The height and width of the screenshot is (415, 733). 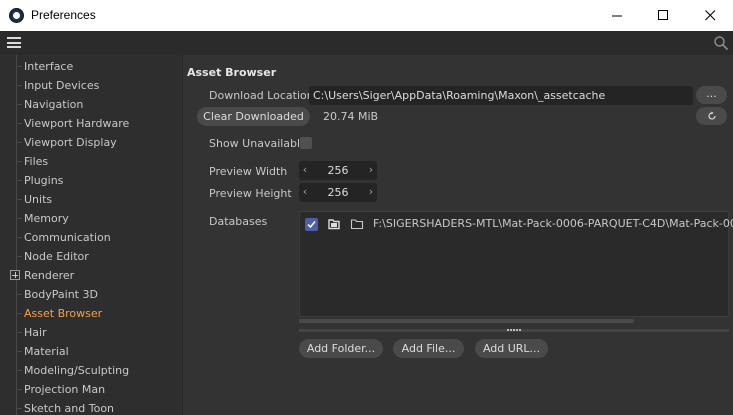 I want to click on preview-height-stepper: ‹ 256 ›, so click(x=338, y=192).